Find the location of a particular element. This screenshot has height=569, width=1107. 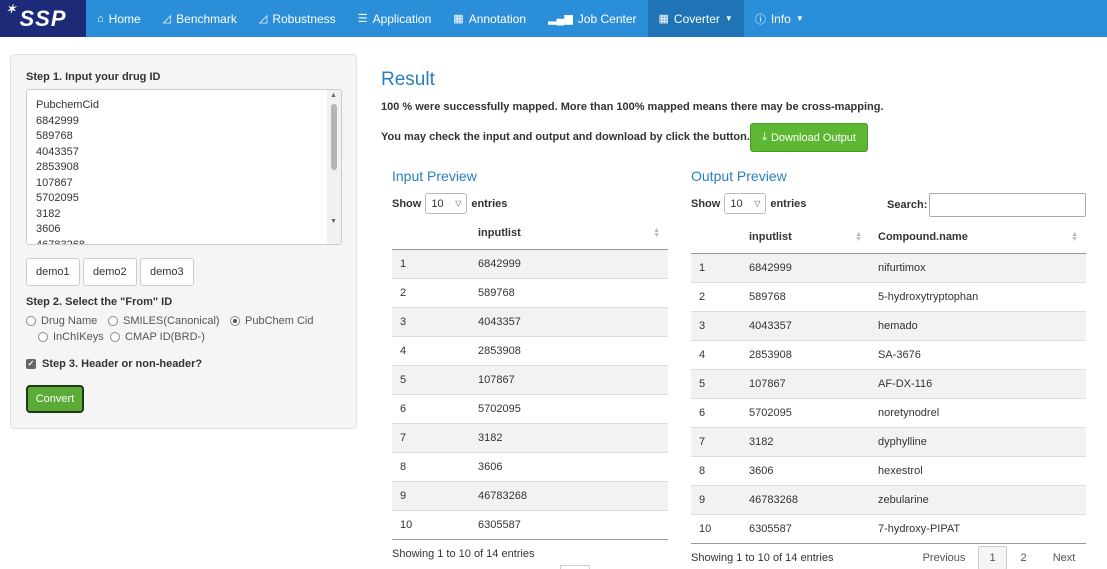

info-circle-icon: ⓘ is located at coordinates (760, 19).